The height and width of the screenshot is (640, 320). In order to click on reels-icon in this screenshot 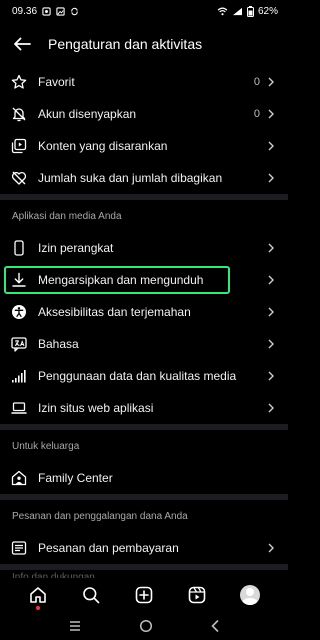, I will do `click(197, 595)`.